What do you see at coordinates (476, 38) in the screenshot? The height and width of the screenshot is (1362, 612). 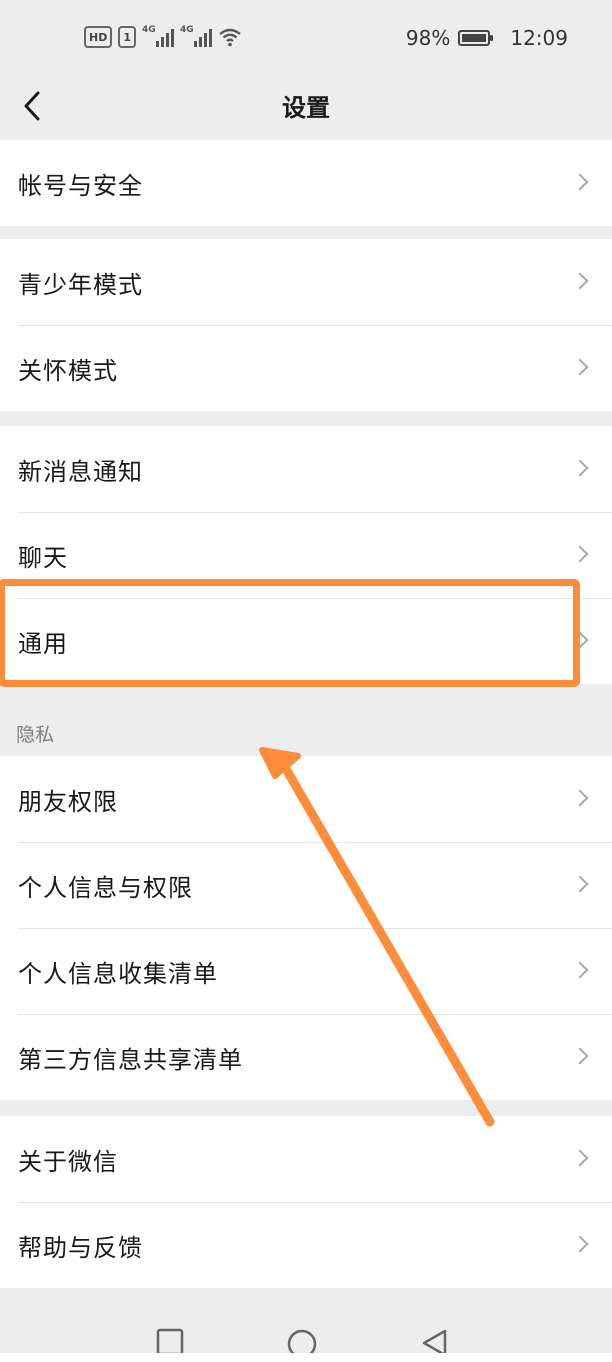 I see `battery-icon` at bounding box center [476, 38].